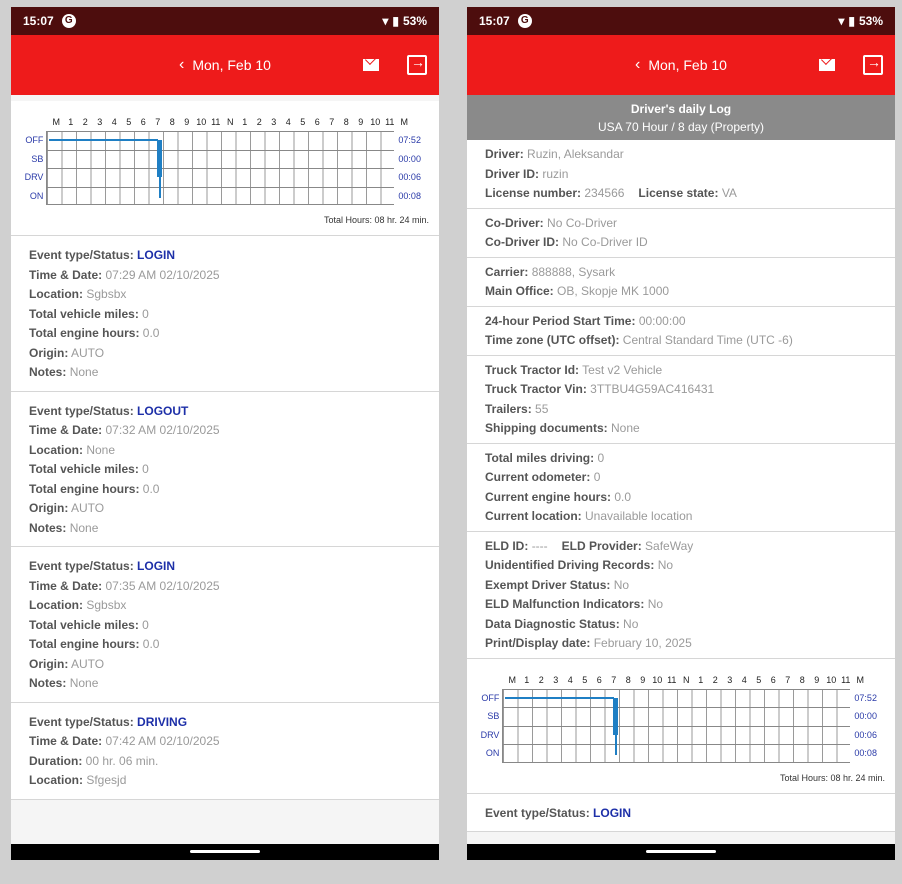  Describe the element at coordinates (225, 412) in the screenshot. I see `event-field: Event type/Status: LOGOUT` at that location.